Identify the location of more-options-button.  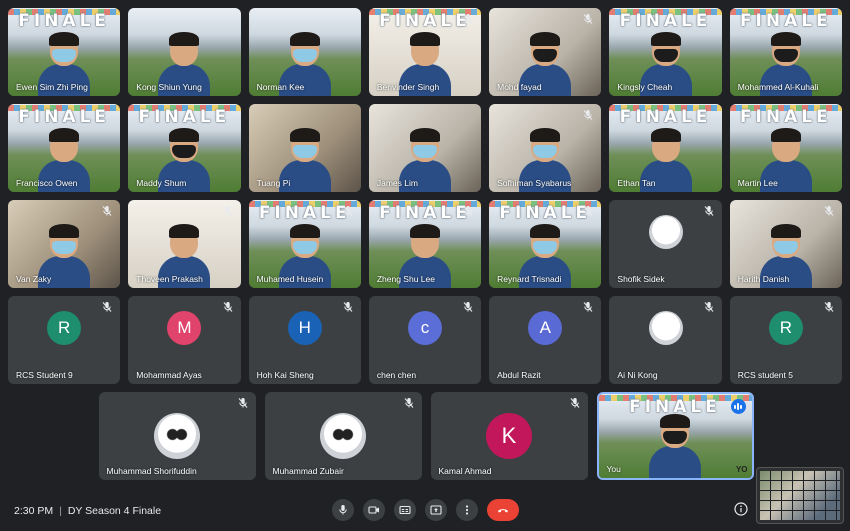
(467, 510).